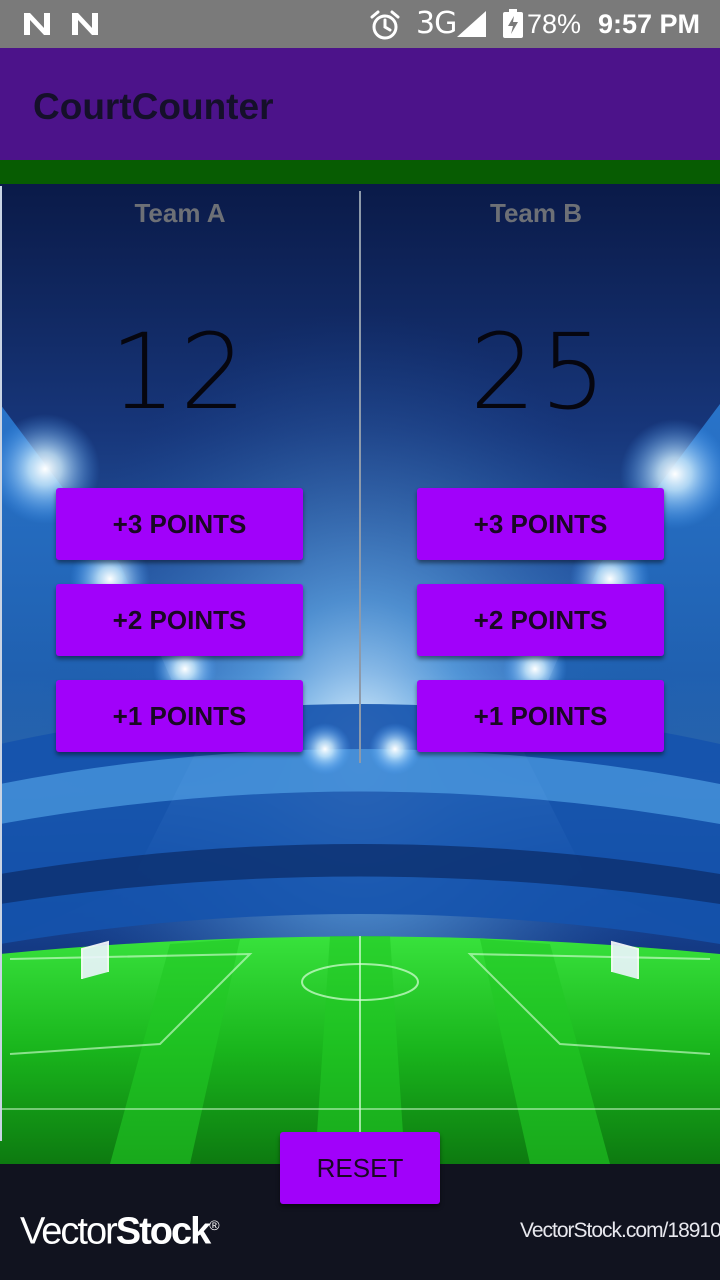  Describe the element at coordinates (163, 1231) in the screenshot. I see `logo-bold-text: Stock` at that location.